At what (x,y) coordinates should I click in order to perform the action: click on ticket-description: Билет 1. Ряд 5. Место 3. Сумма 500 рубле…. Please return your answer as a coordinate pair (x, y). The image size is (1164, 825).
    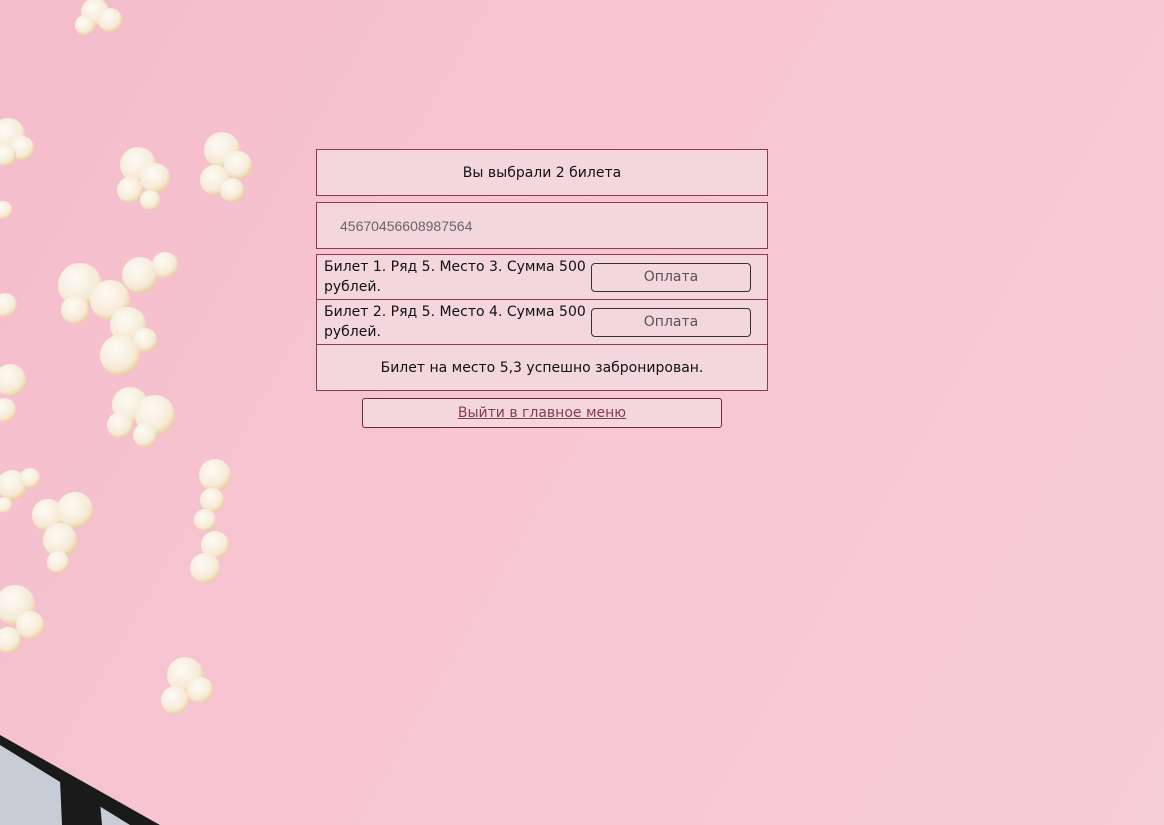
    Looking at the image, I should click on (455, 277).